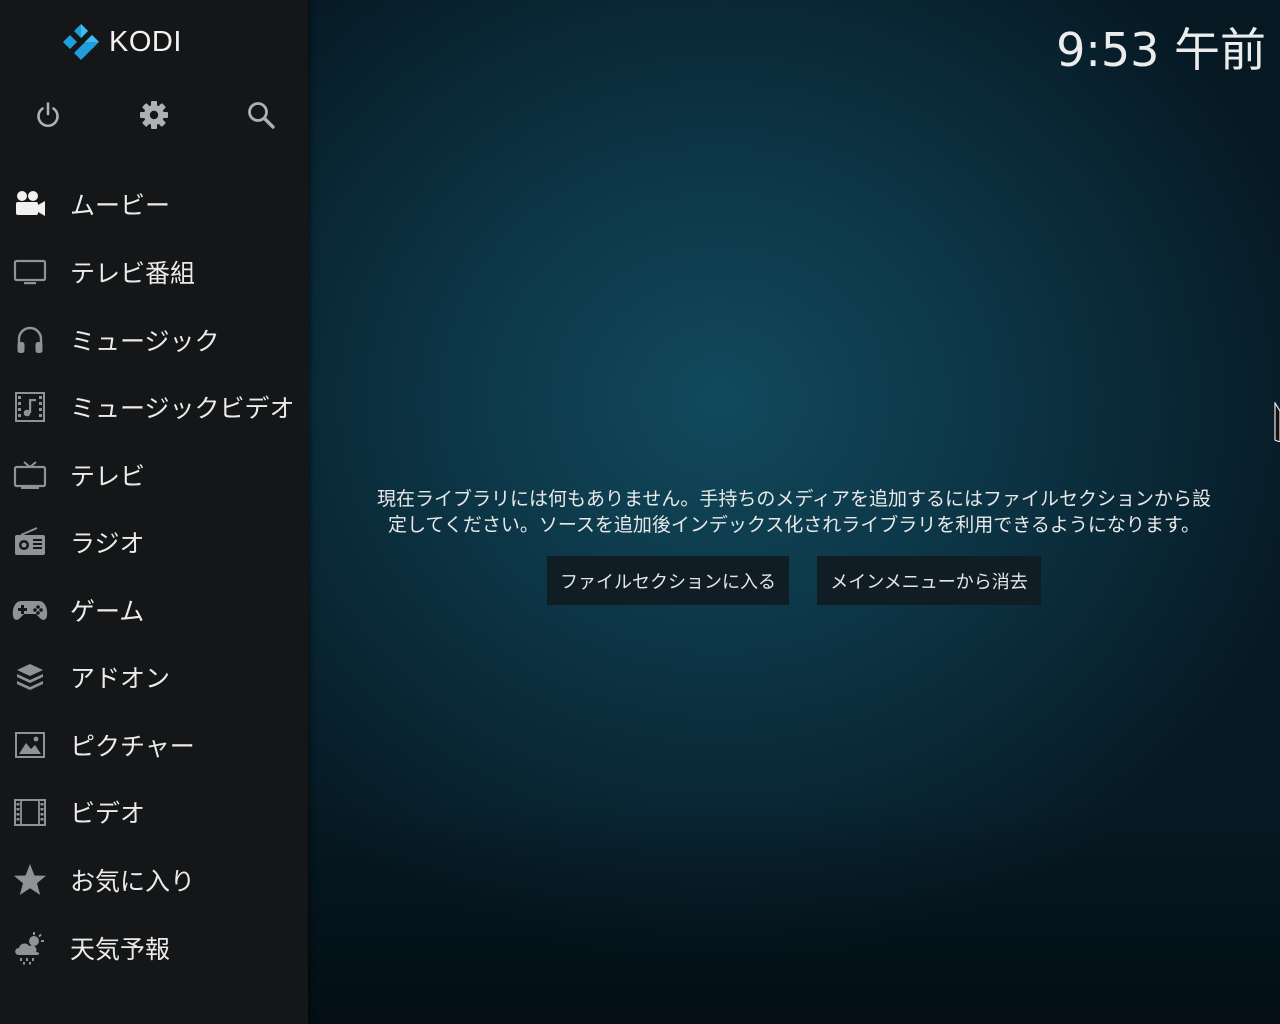 This screenshot has width=1280, height=1024. What do you see at coordinates (30, 677) in the screenshot?
I see `addon-box-icon` at bounding box center [30, 677].